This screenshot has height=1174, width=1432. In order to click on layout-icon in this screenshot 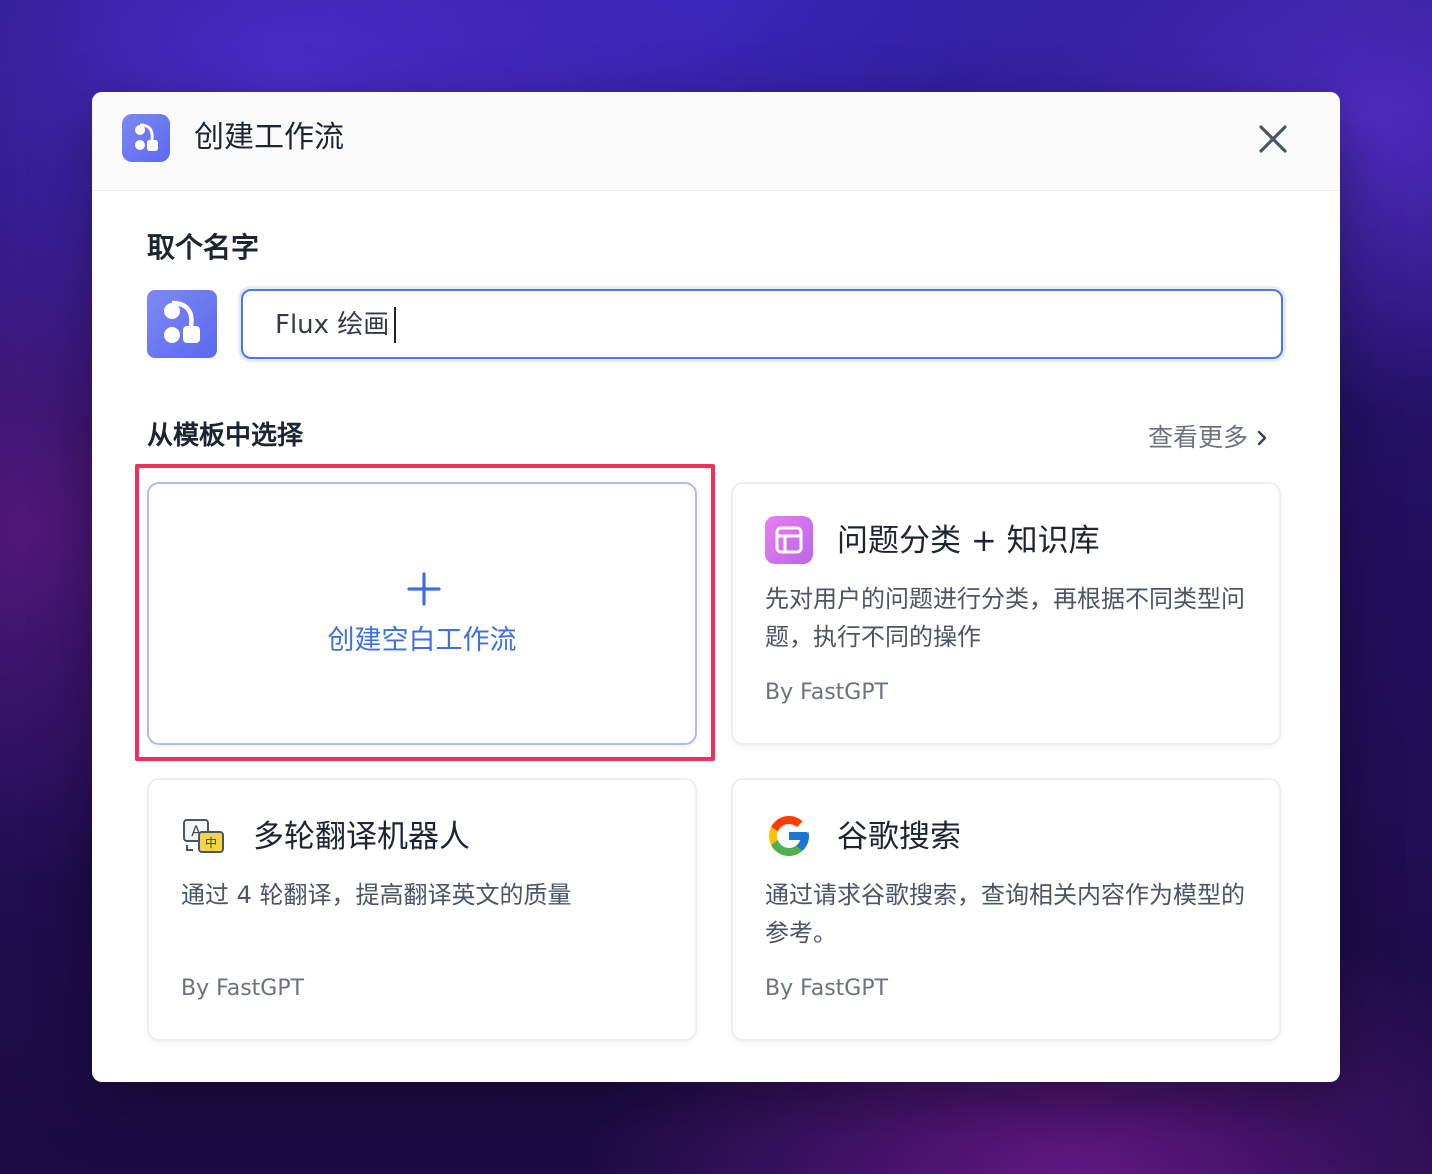, I will do `click(789, 540)`.